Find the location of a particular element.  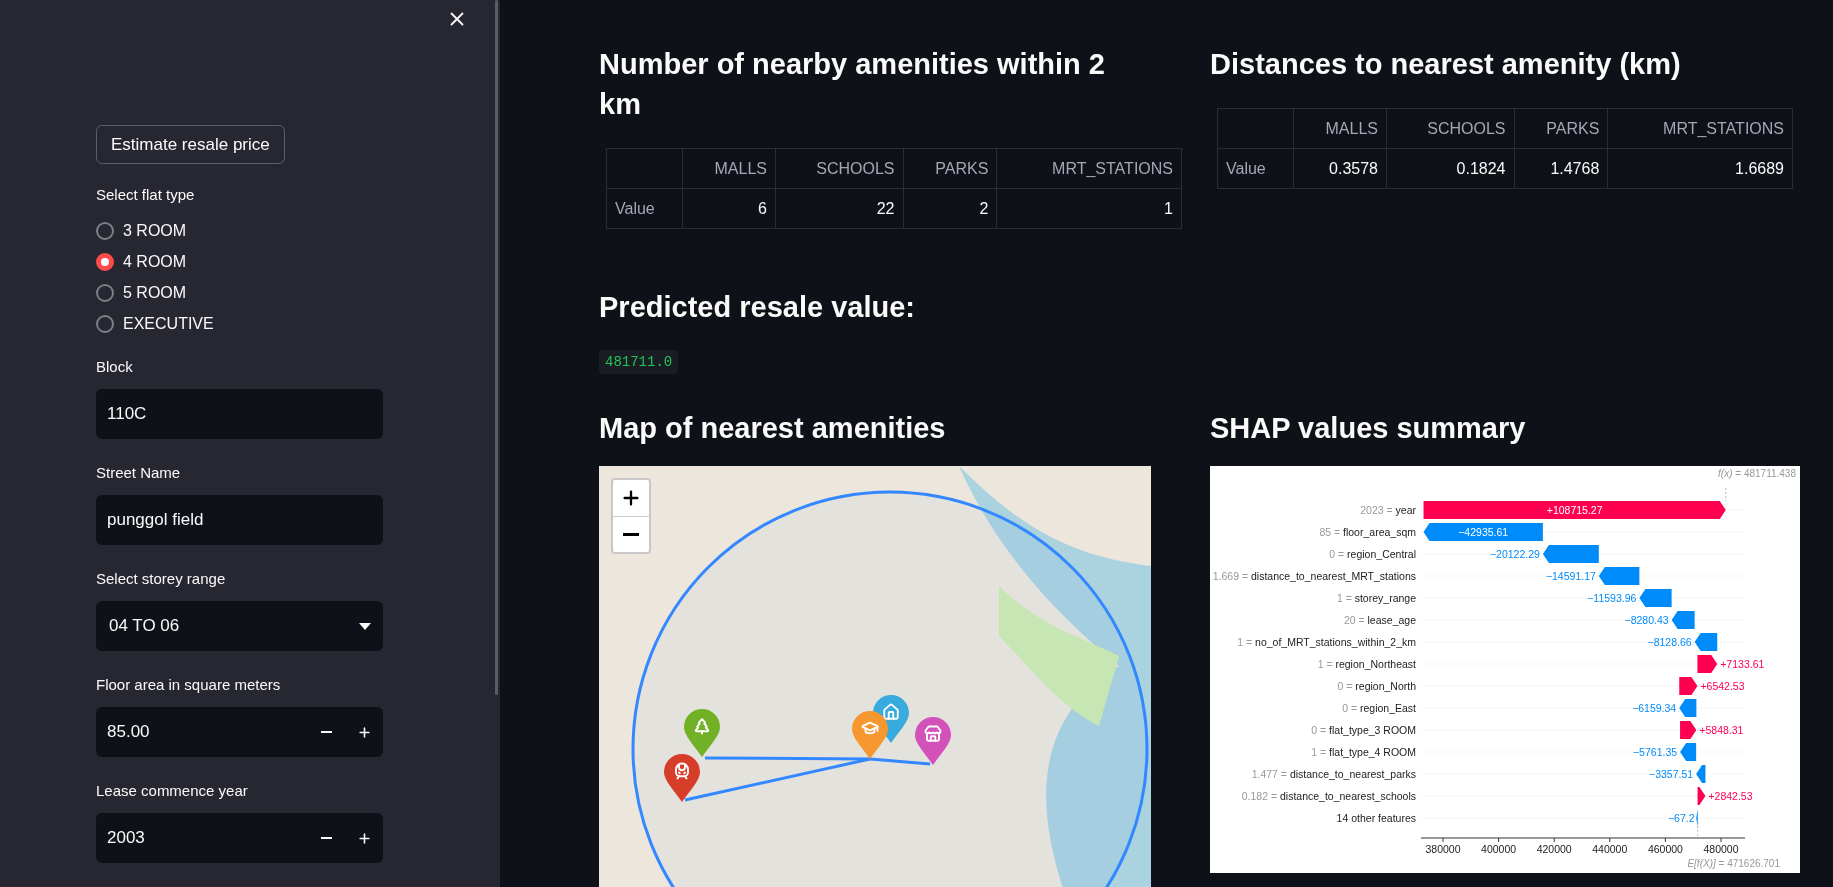

feature-label: 0 = flat_type_3 ROOM is located at coordinates (1363, 730).